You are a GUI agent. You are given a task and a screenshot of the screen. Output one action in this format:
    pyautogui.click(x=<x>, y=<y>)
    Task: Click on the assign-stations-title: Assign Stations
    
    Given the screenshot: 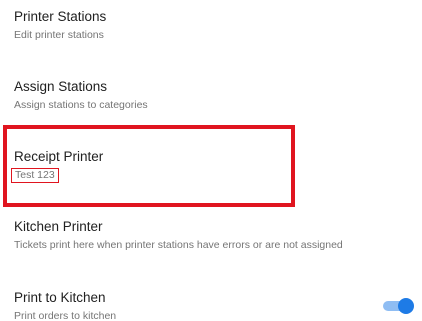 What is the action you would take?
    pyautogui.click(x=61, y=86)
    